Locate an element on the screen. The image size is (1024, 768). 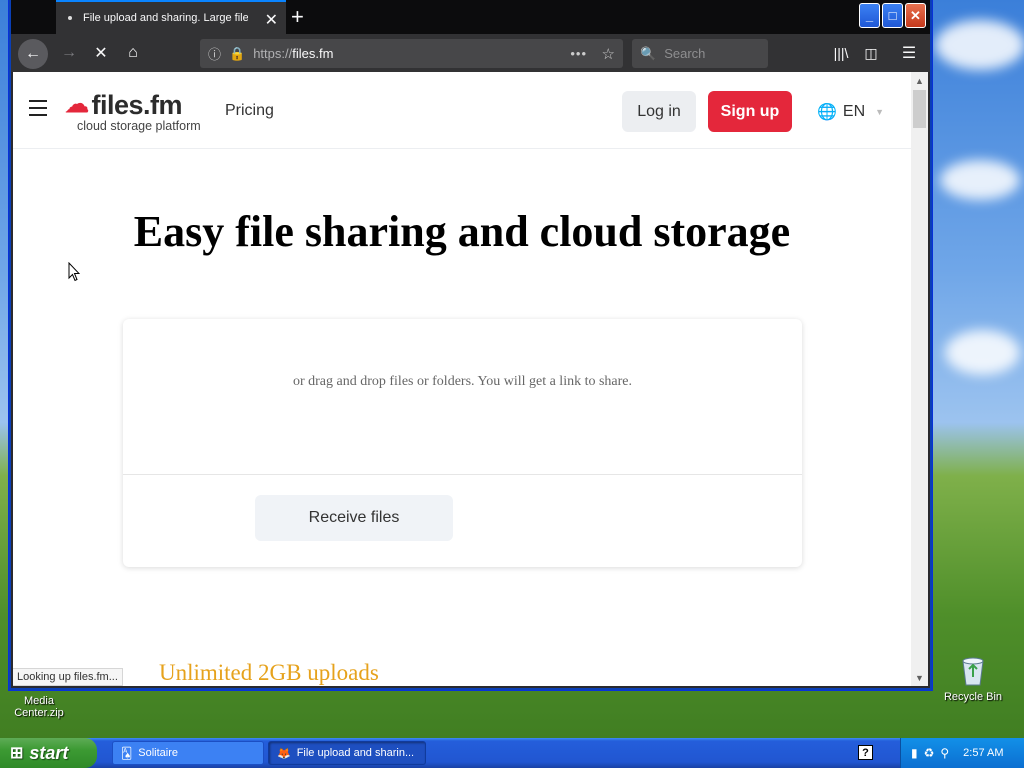
recycle-bin-icon is located at coordinates (973, 671).